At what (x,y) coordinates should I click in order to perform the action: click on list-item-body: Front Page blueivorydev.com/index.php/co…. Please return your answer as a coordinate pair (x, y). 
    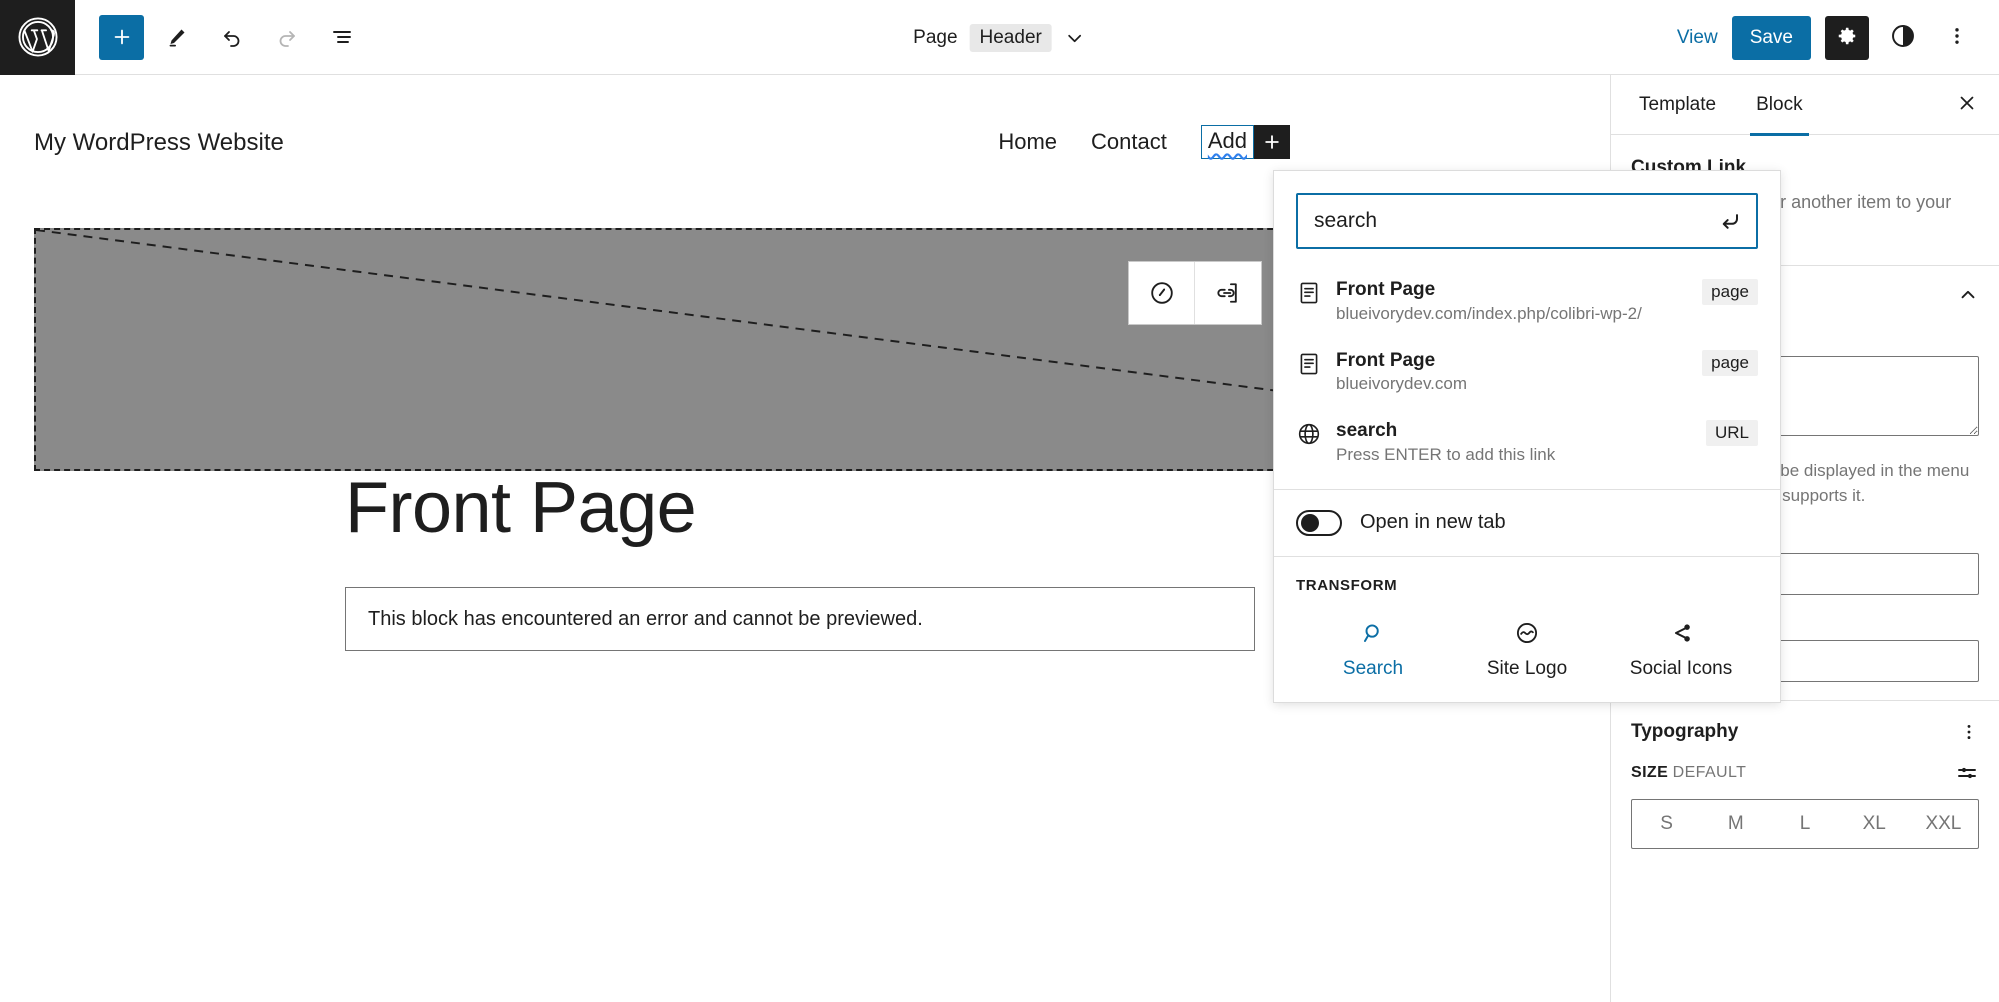
    Looking at the image, I should click on (1508, 301).